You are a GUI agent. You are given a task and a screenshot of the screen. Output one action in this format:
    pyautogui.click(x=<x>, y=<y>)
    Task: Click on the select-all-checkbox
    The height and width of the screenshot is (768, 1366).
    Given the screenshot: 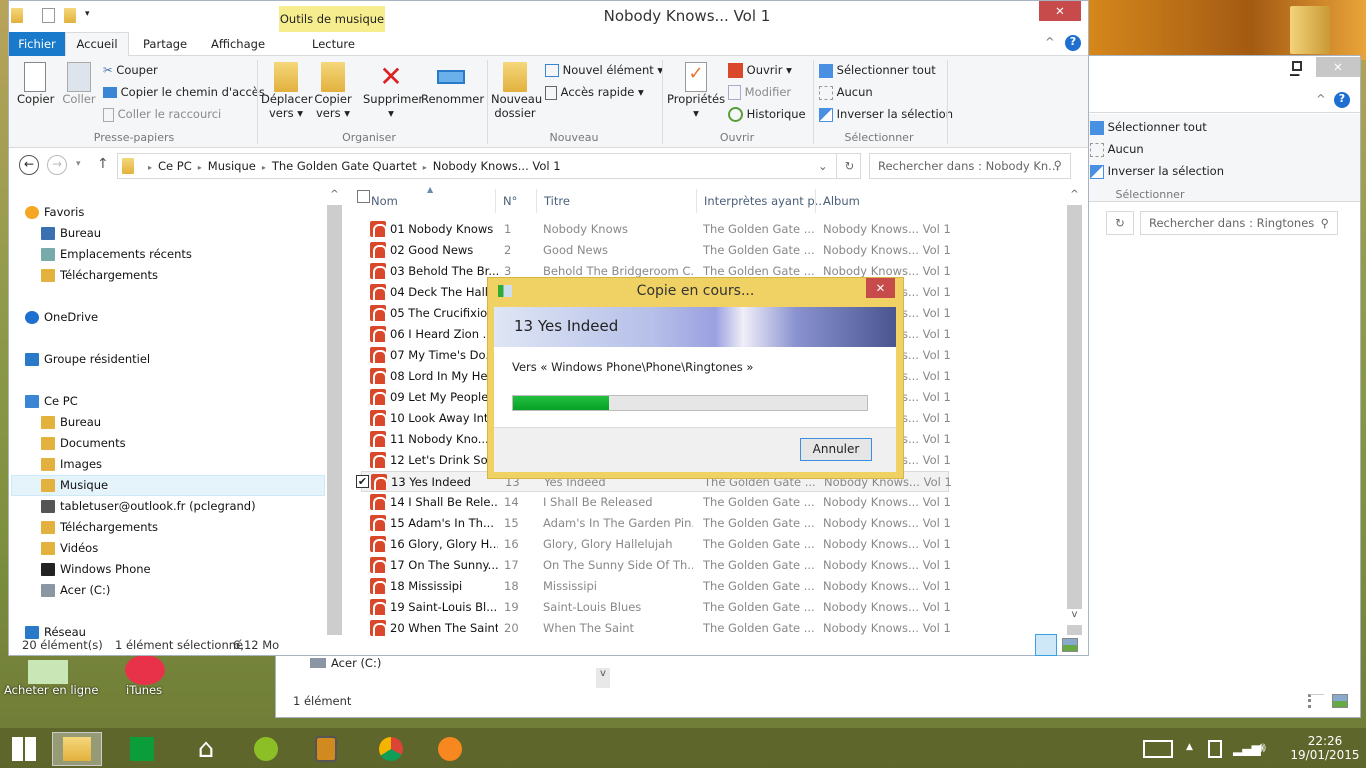 What is the action you would take?
    pyautogui.click(x=363, y=196)
    